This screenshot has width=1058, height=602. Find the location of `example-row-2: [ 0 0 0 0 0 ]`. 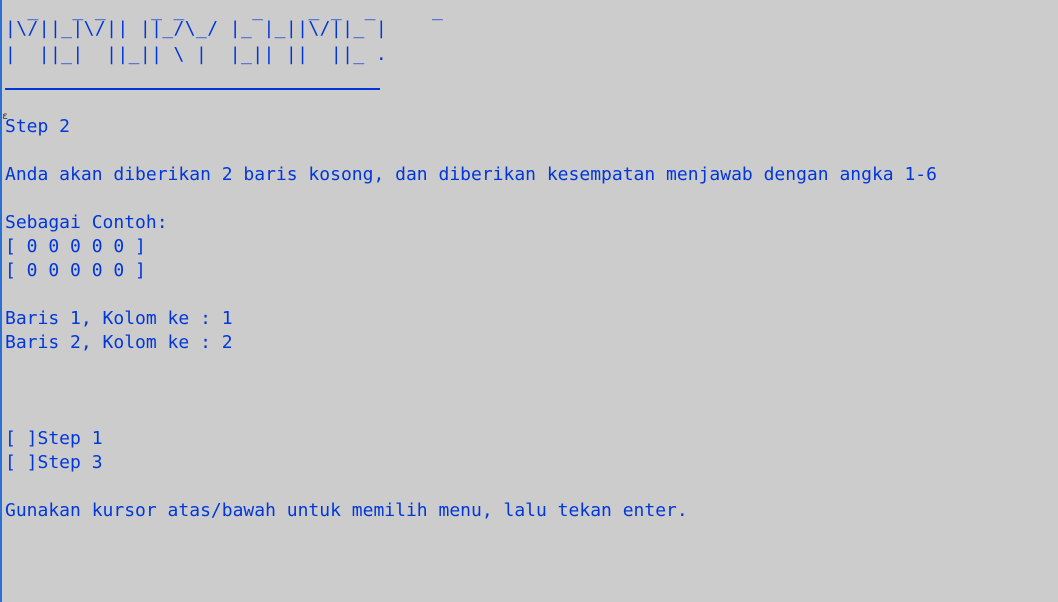

example-row-2: [ 0 0 0 0 0 ] is located at coordinates (75, 270).